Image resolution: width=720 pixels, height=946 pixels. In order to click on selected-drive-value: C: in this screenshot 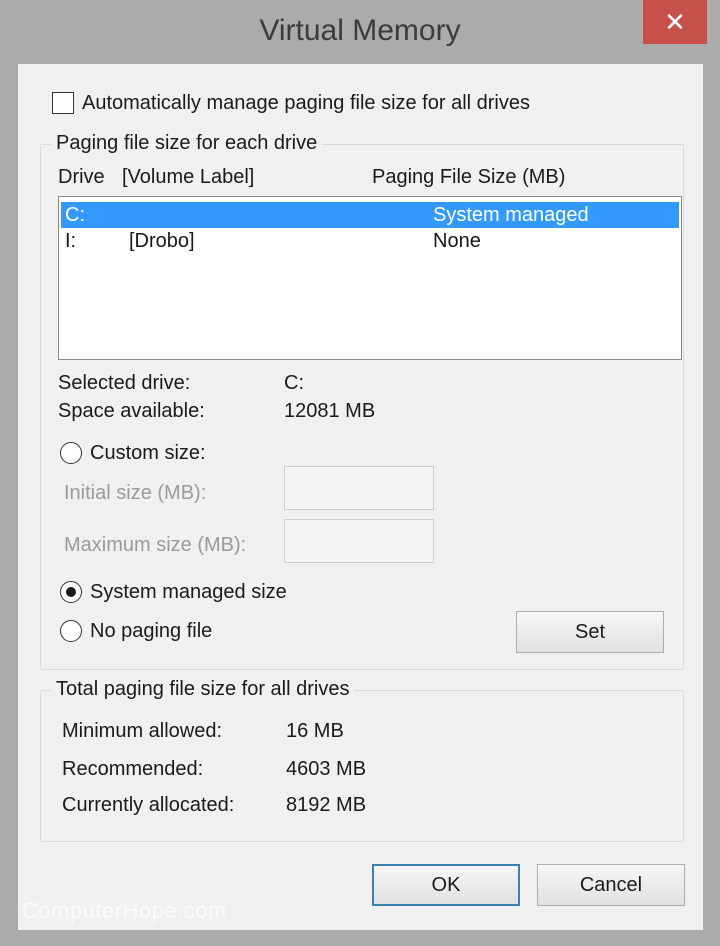, I will do `click(294, 383)`.